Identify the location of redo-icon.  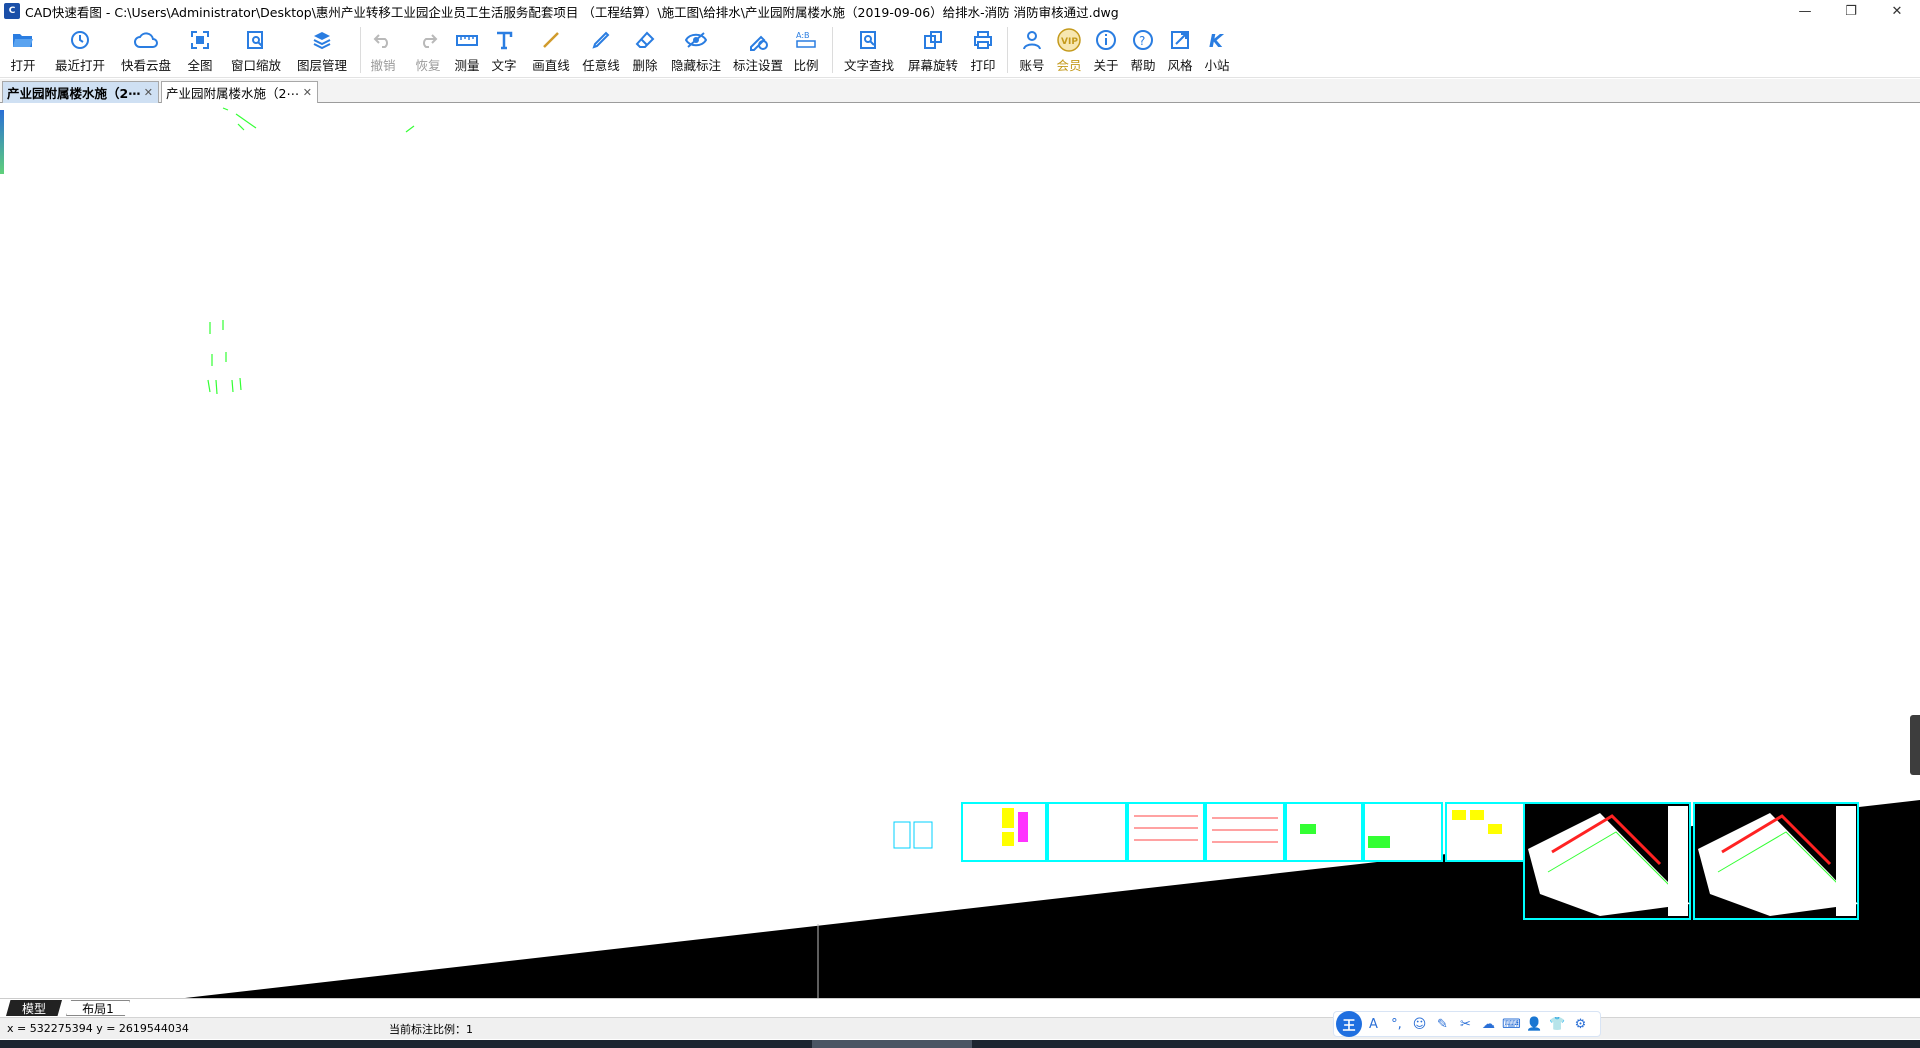
(428, 40).